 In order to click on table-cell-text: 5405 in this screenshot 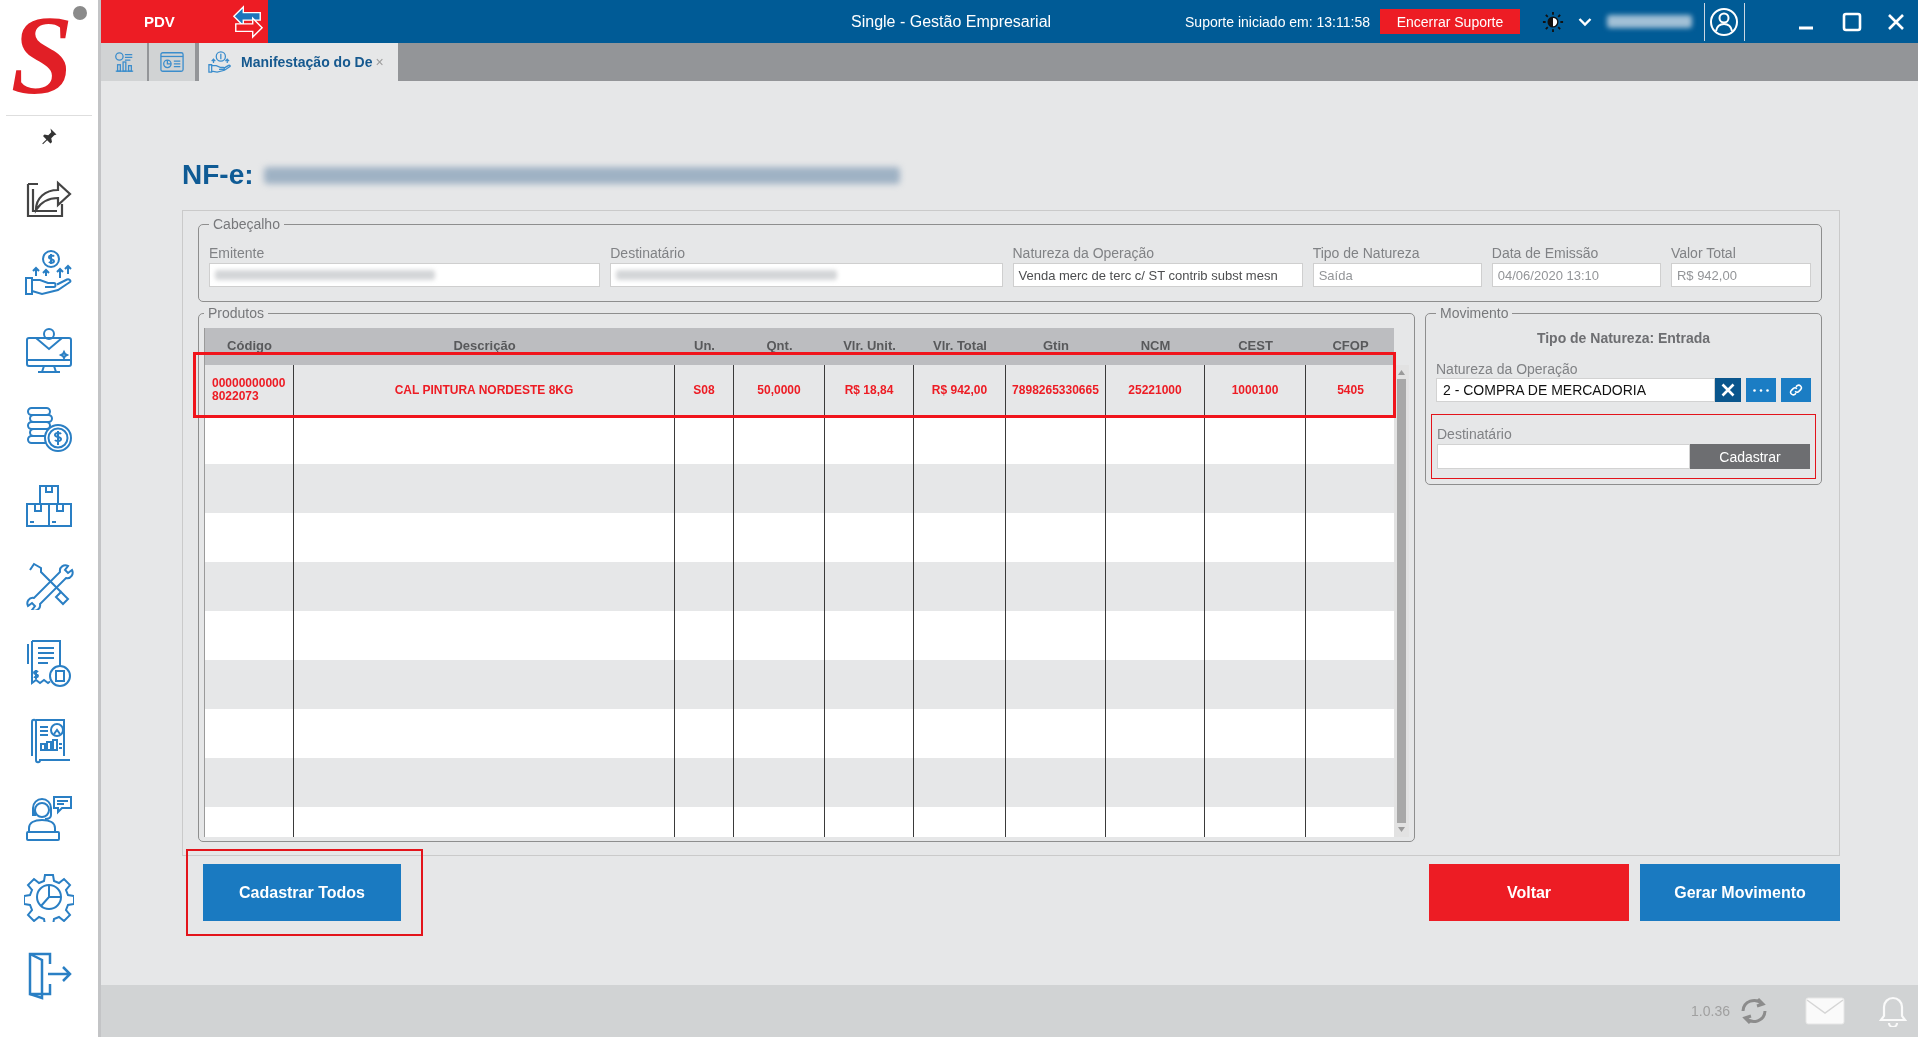, I will do `click(1350, 390)`.